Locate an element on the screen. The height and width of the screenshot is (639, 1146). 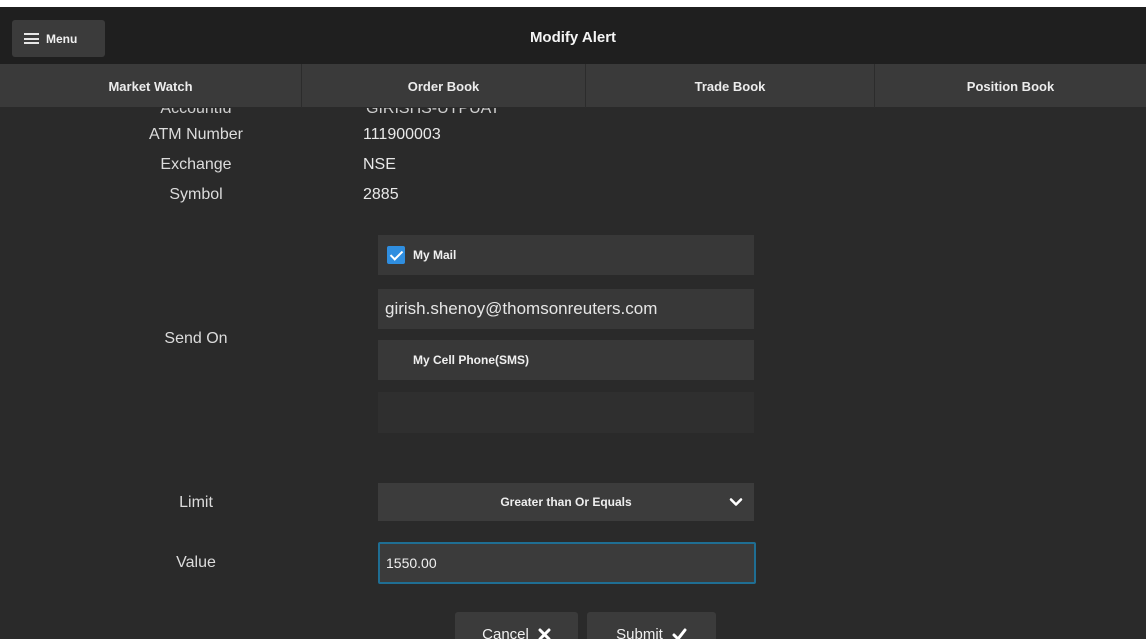
close-icon is located at coordinates (544, 633).